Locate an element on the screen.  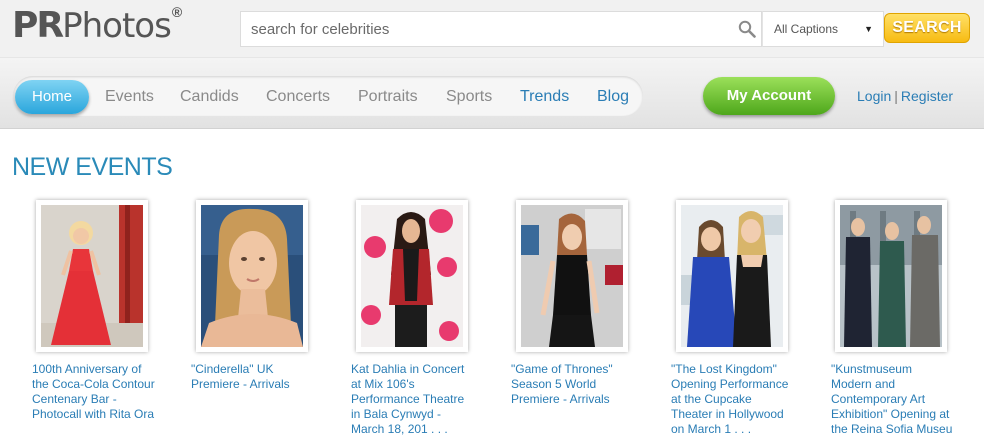
search-button: SEARCH is located at coordinates (927, 28).